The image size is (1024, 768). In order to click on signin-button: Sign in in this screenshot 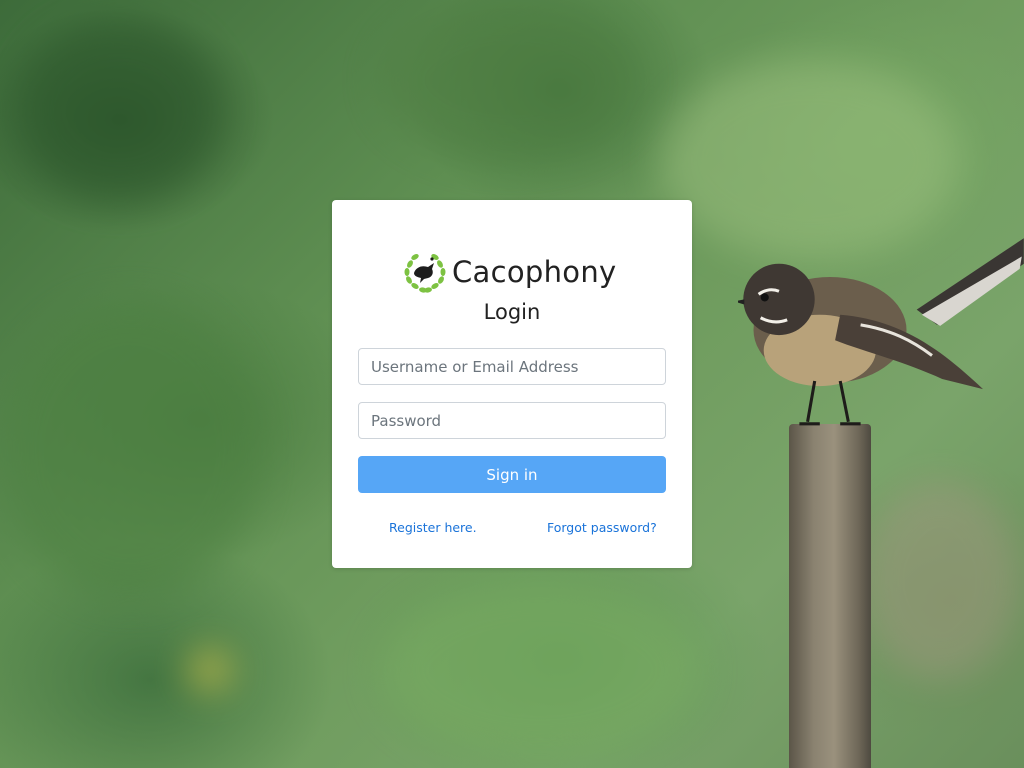, I will do `click(512, 474)`.